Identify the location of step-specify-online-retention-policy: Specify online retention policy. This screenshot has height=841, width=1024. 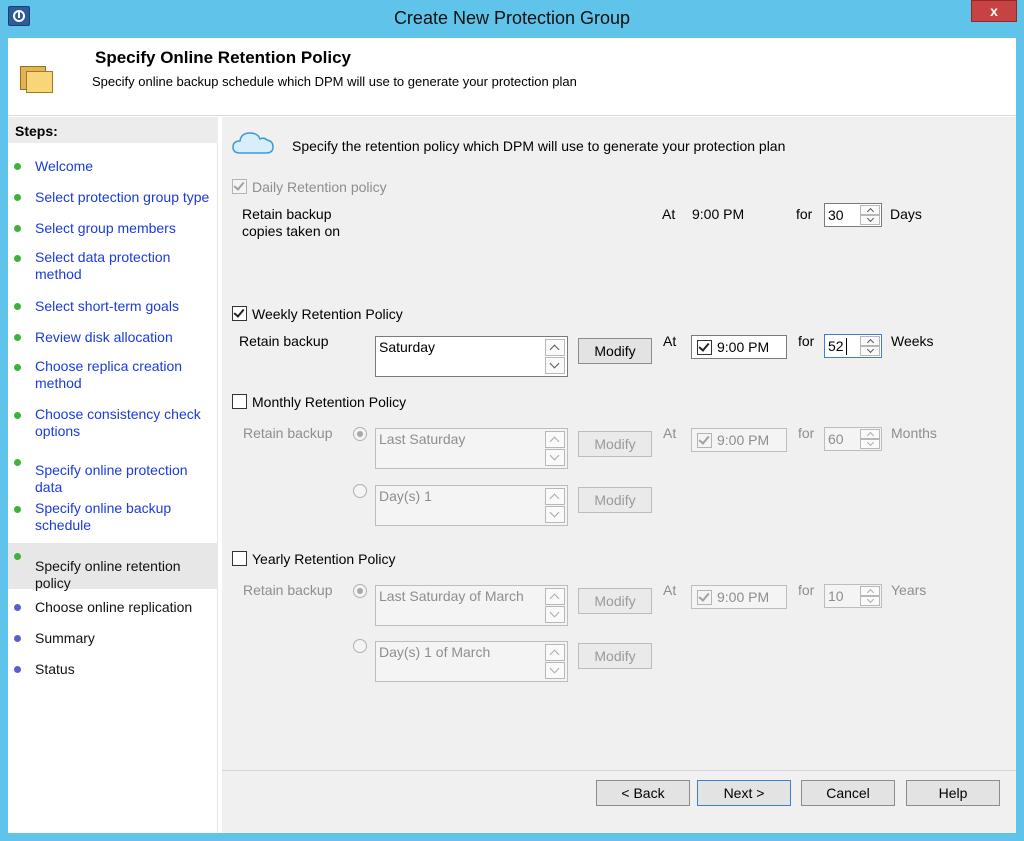
(113, 567).